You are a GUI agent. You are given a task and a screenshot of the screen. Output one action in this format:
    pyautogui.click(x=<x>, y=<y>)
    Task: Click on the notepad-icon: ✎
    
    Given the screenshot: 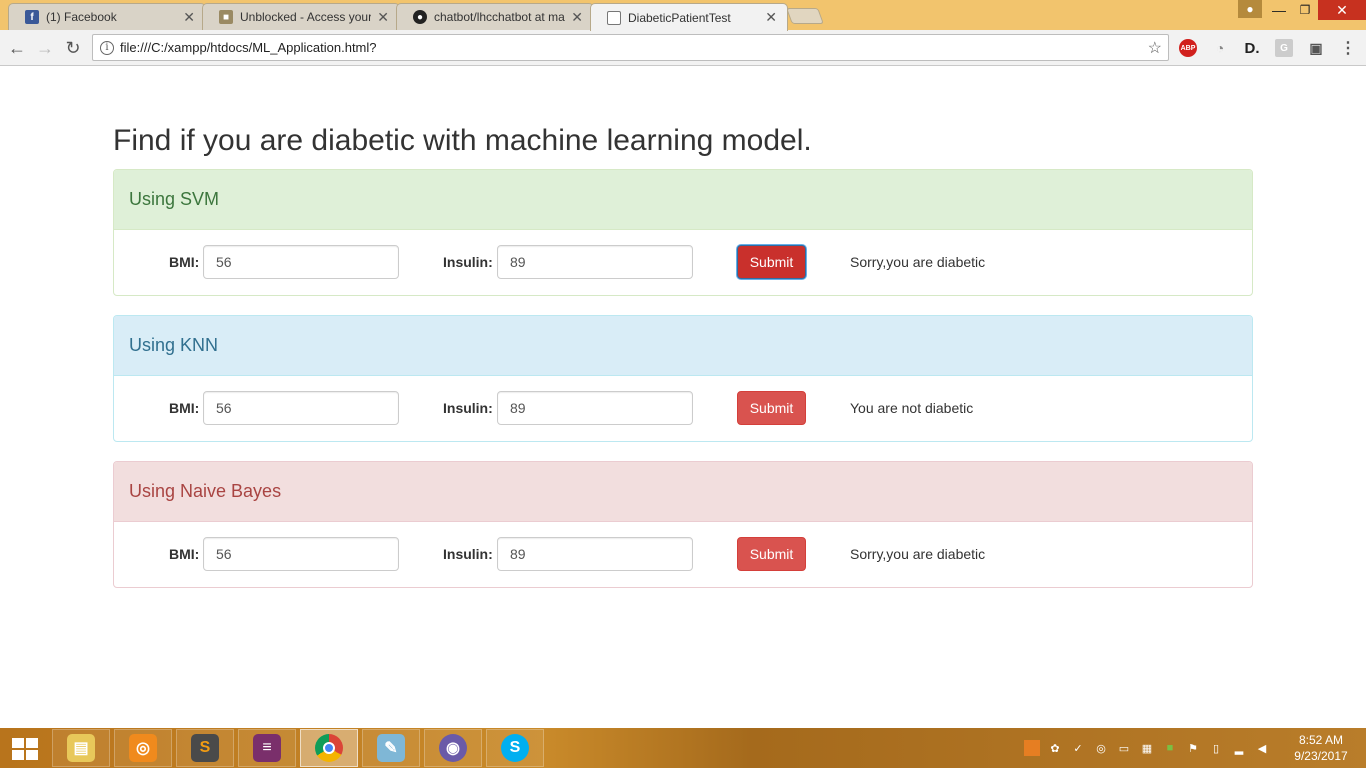 What is the action you would take?
    pyautogui.click(x=391, y=748)
    